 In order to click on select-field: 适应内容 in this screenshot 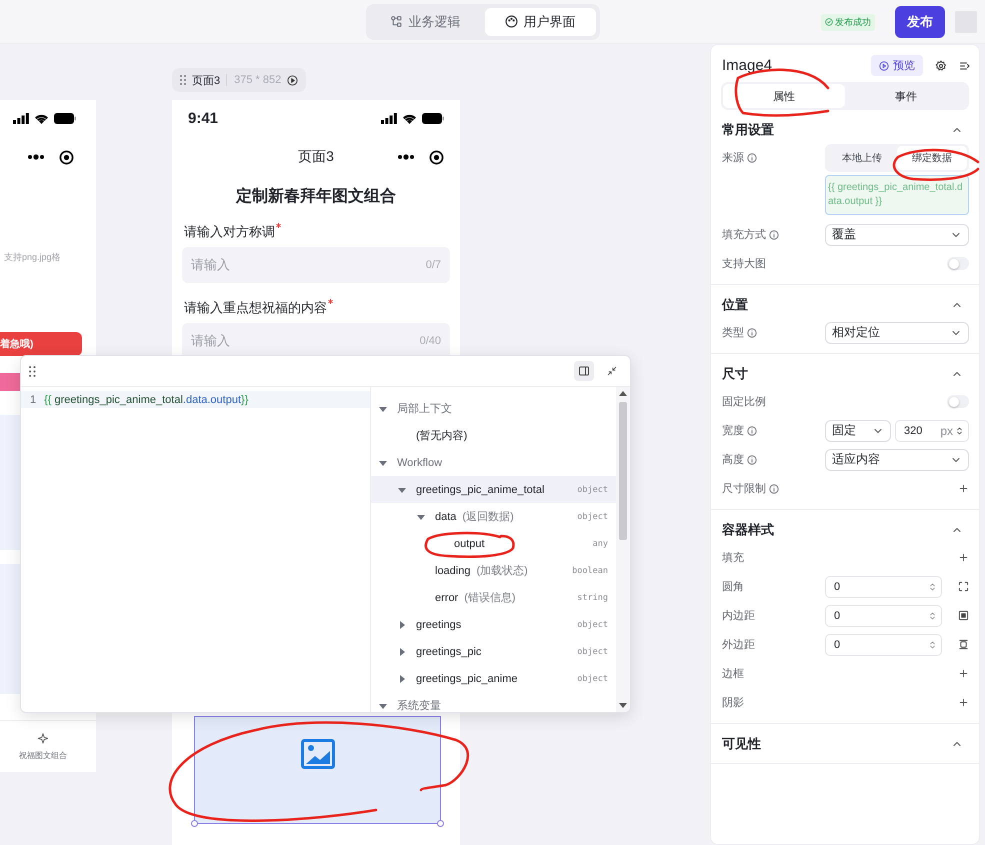, I will do `click(897, 459)`.